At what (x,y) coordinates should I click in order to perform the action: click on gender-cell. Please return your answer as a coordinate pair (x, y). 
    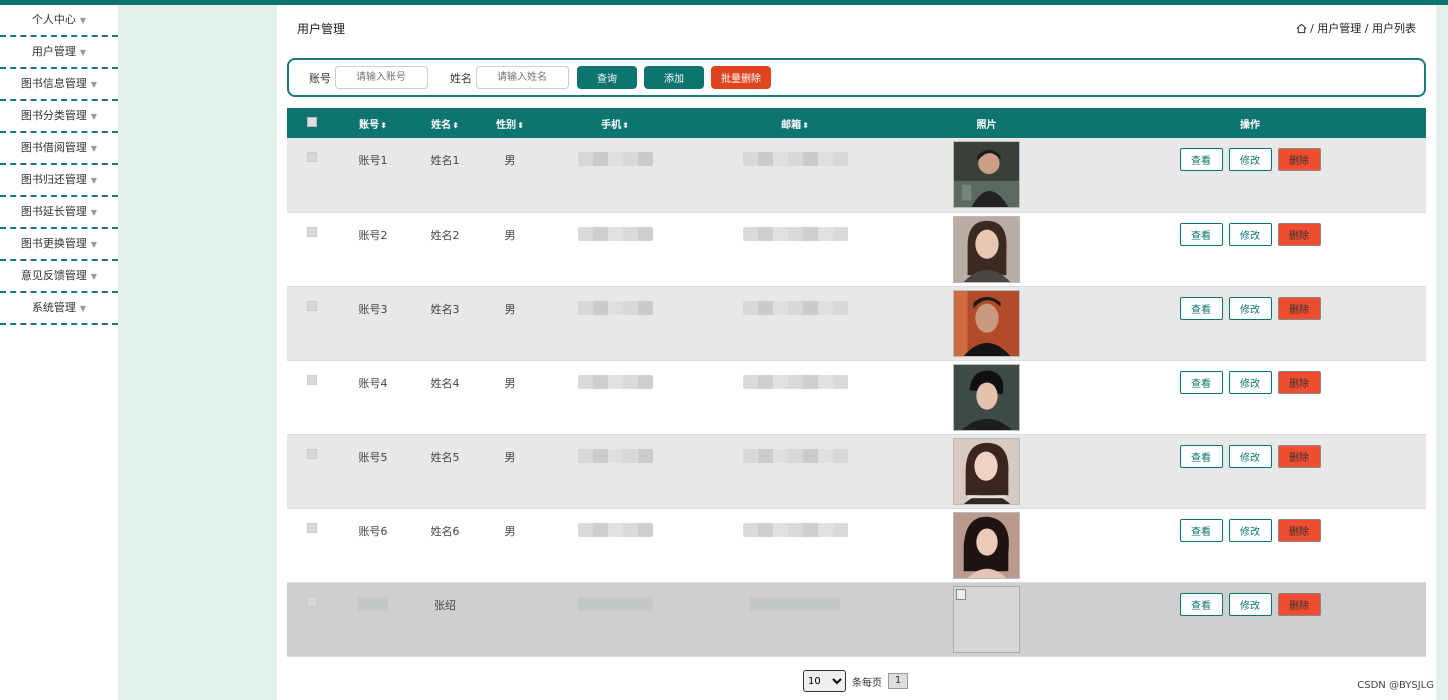
    Looking at the image, I should click on (510, 619).